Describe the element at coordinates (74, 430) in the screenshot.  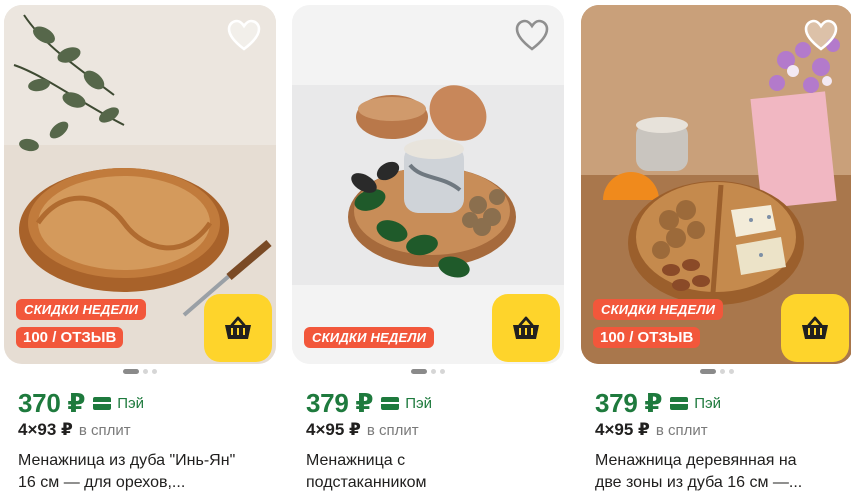
I see `split-row: 4×93 ₽ в сплит` at that location.